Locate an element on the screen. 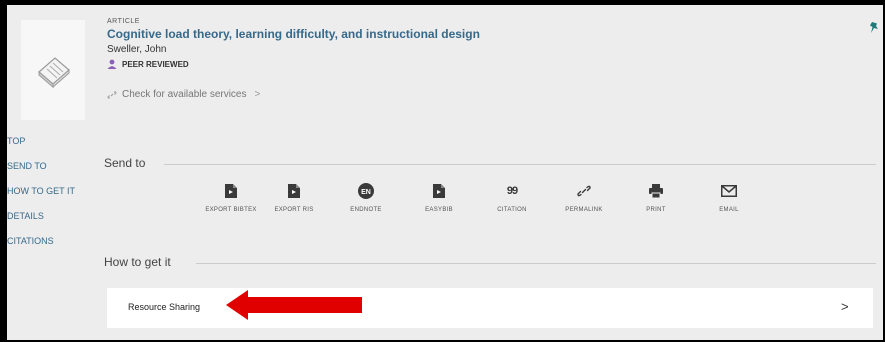 This screenshot has height=342, width=885. export-bibtex-label: EXPORT BIBTEX is located at coordinates (231, 210).